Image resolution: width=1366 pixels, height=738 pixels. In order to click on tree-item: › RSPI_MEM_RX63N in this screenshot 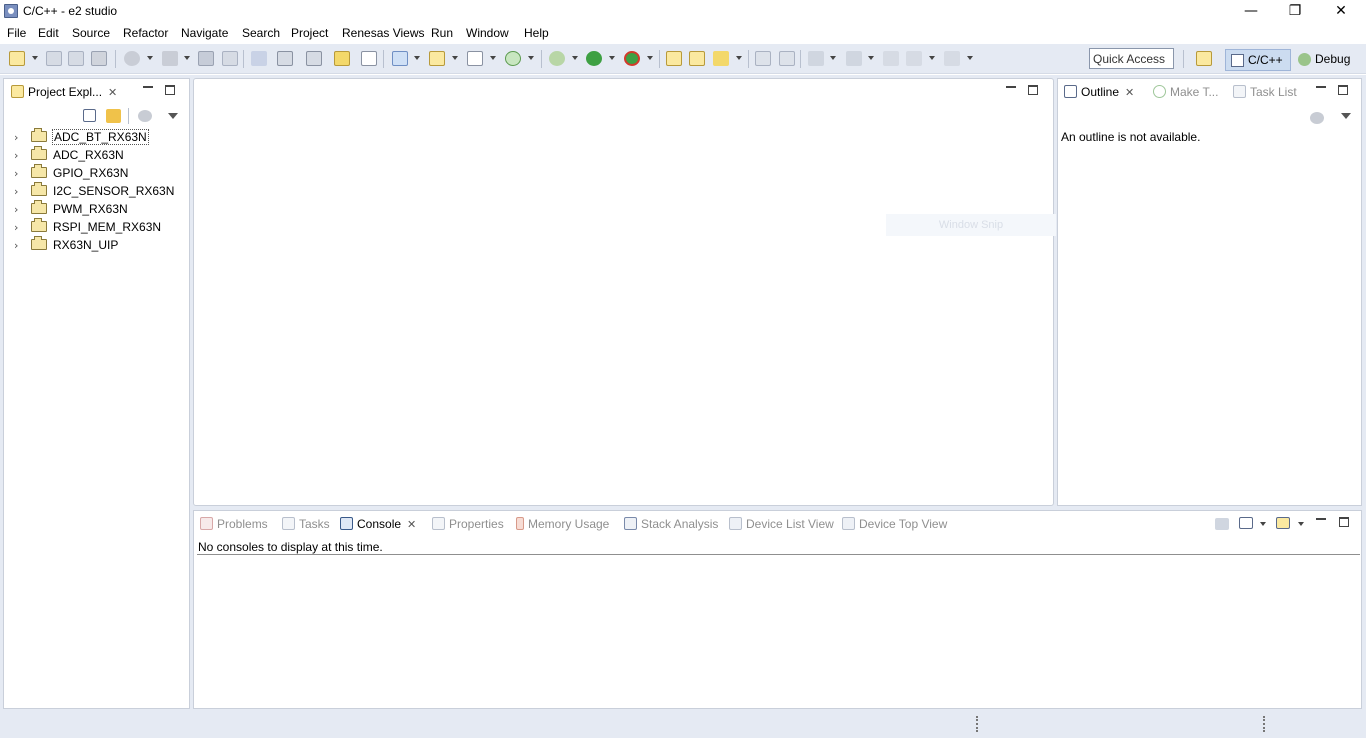, I will do `click(99, 227)`.